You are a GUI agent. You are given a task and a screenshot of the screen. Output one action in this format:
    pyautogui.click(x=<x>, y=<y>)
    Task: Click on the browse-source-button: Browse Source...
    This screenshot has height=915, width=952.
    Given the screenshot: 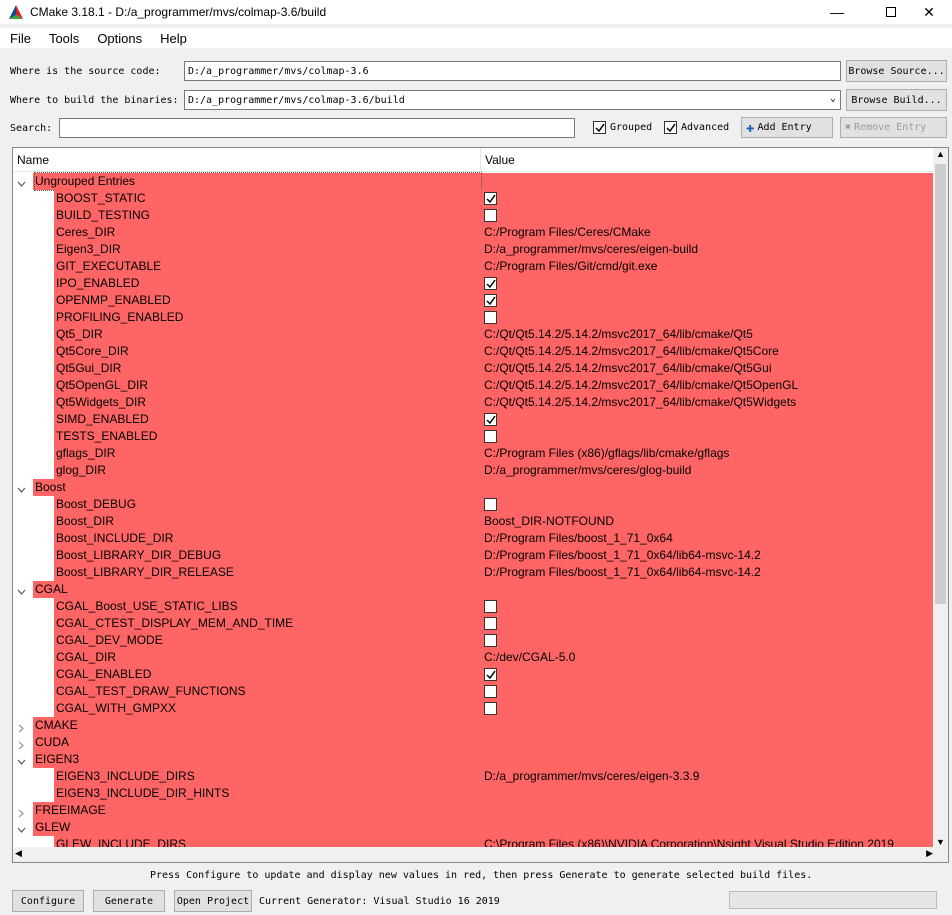 What is the action you would take?
    pyautogui.click(x=896, y=71)
    